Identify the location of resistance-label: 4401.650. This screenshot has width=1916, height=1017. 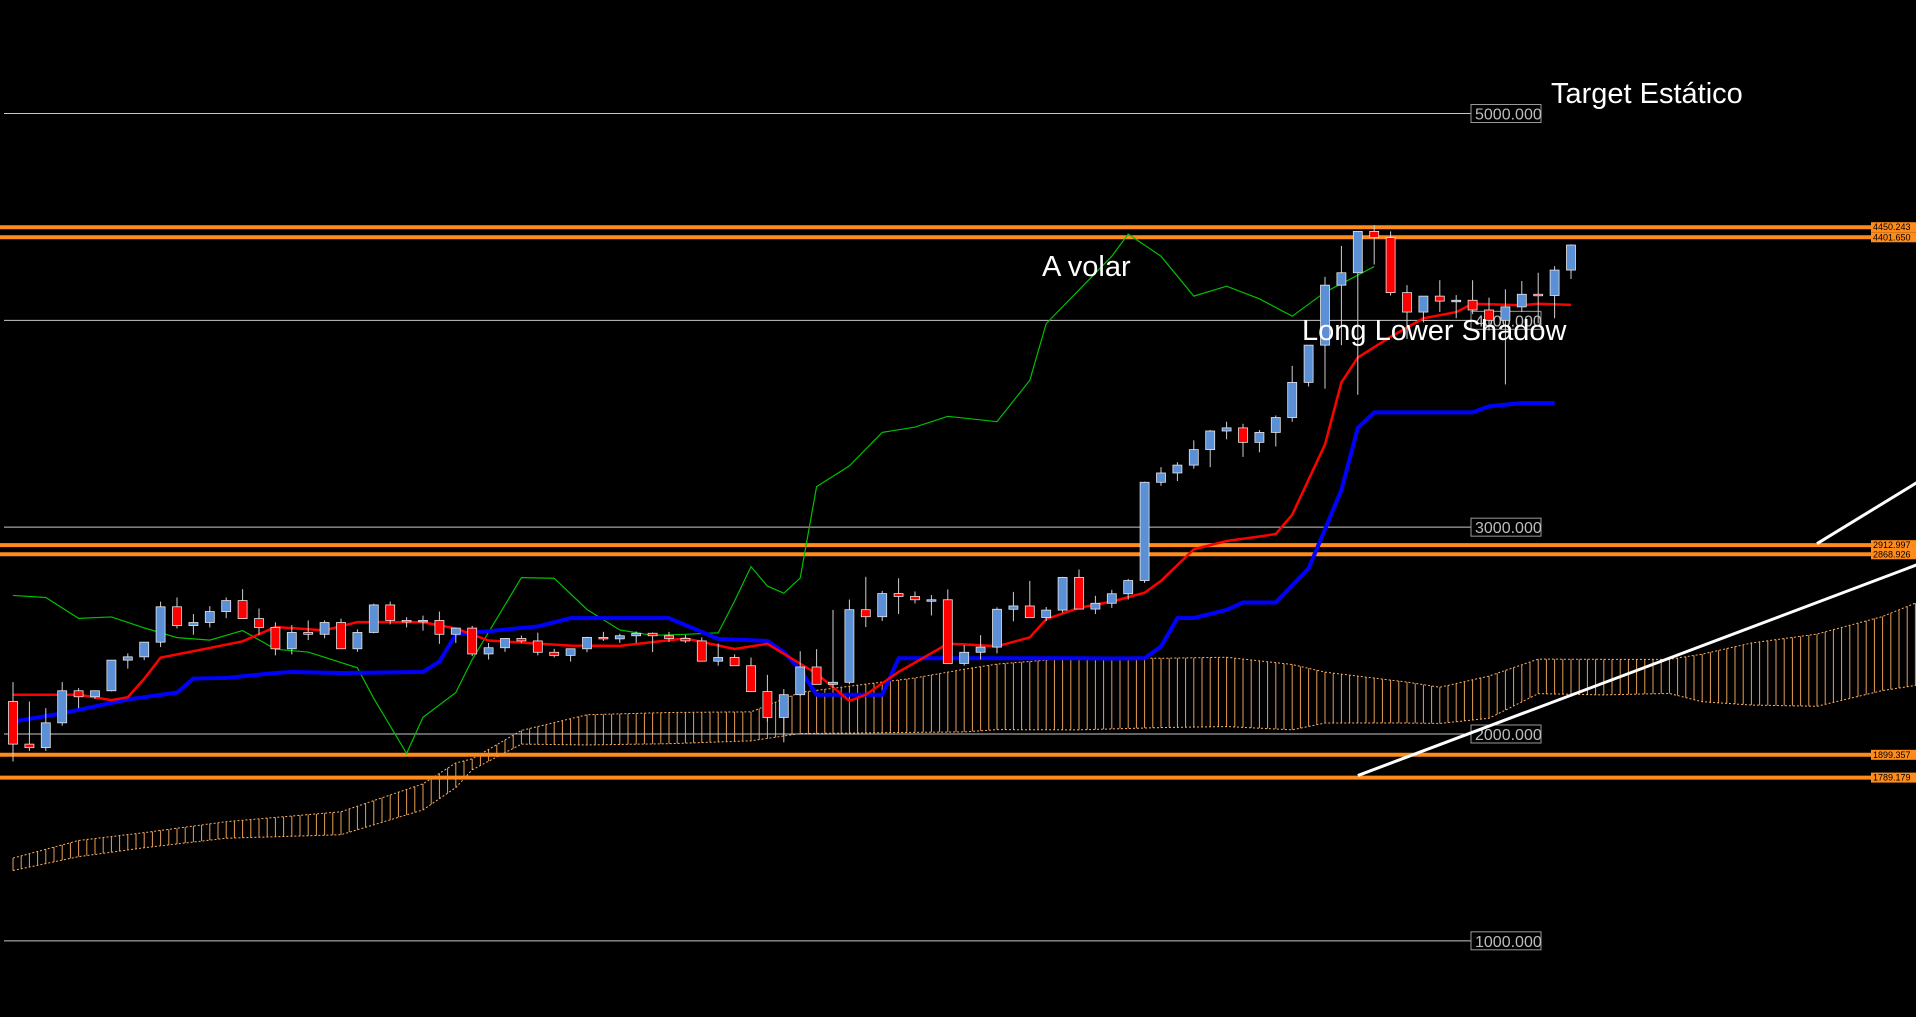
(1892, 237).